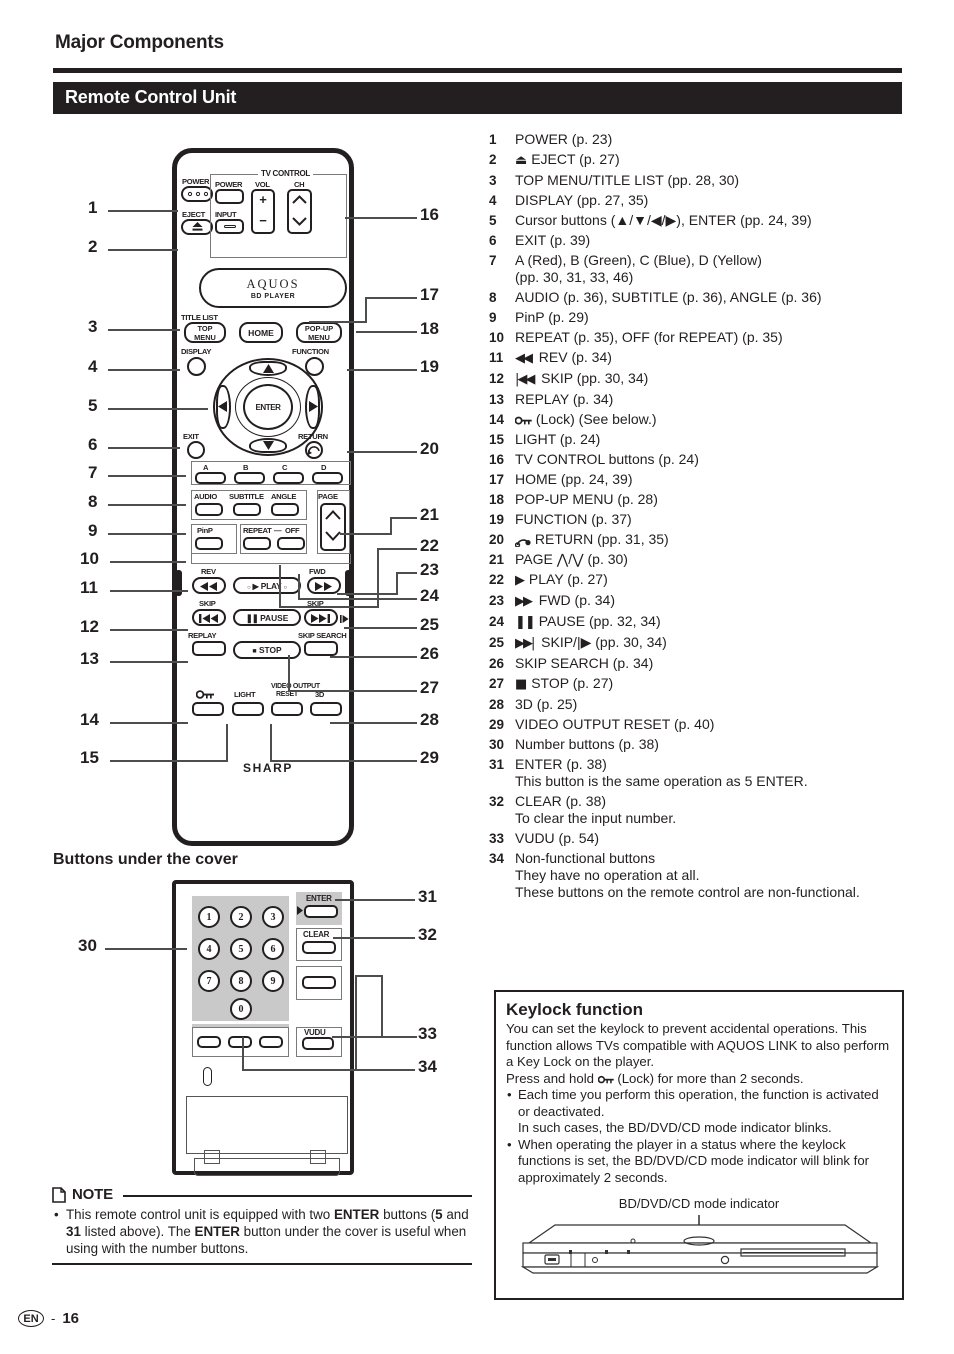 The width and height of the screenshot is (954, 1354). Describe the element at coordinates (615, 724) in the screenshot. I see `list-item-text: VIDEO OUTPUT RESET (p. 40)` at that location.